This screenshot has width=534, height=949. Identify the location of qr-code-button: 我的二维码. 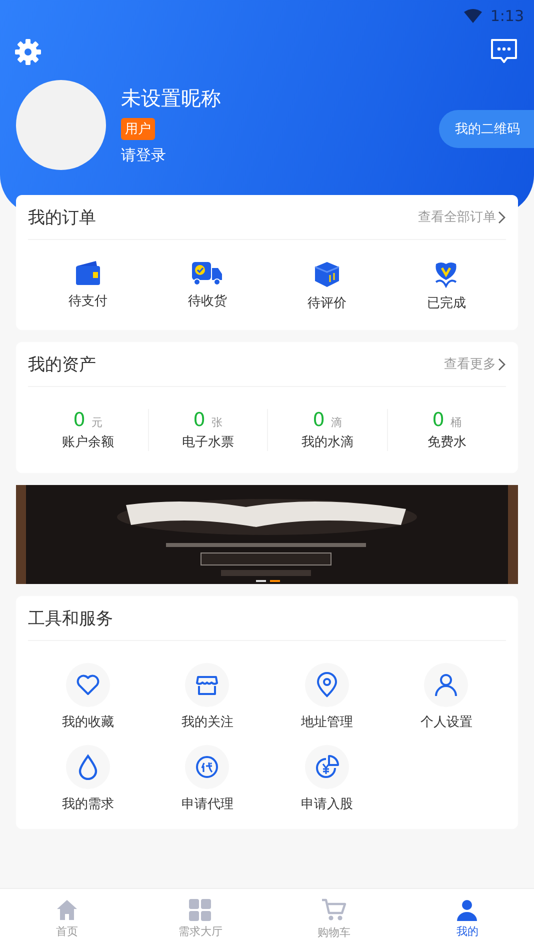
(486, 129).